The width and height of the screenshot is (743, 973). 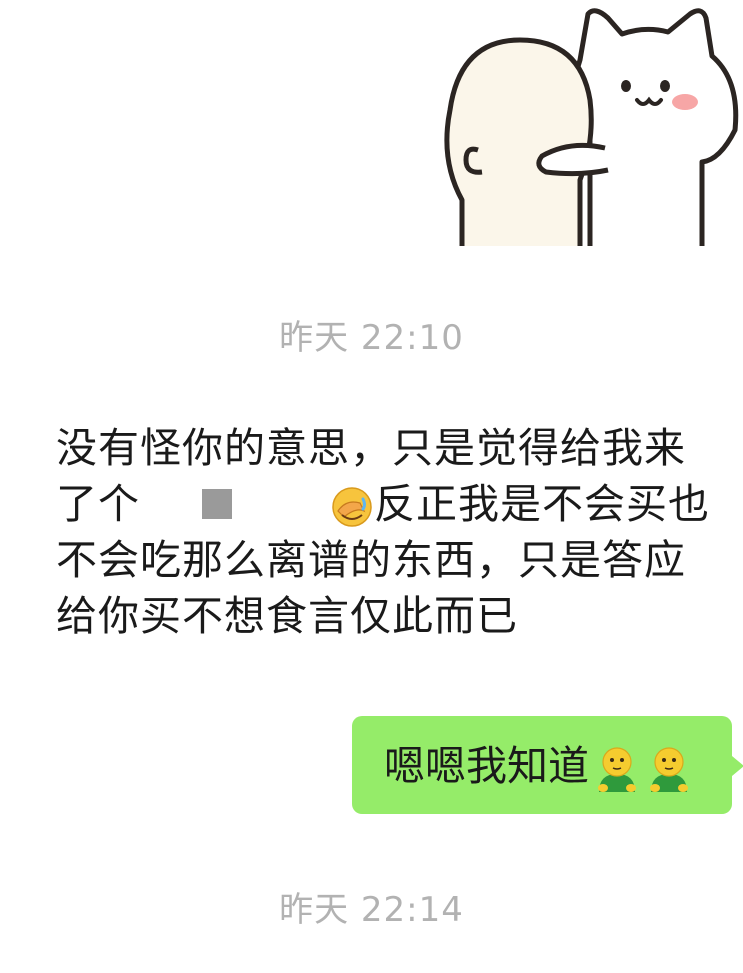 I want to click on face-palm-crying-emoji-icon, so click(x=352, y=507).